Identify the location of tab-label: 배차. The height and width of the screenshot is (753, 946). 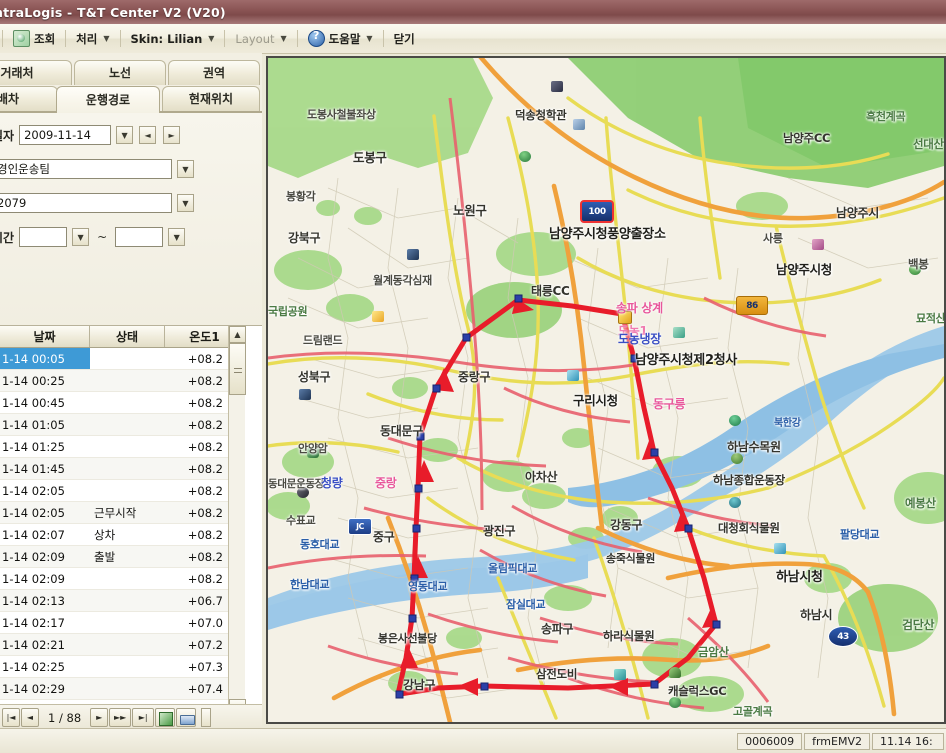
(10, 99).